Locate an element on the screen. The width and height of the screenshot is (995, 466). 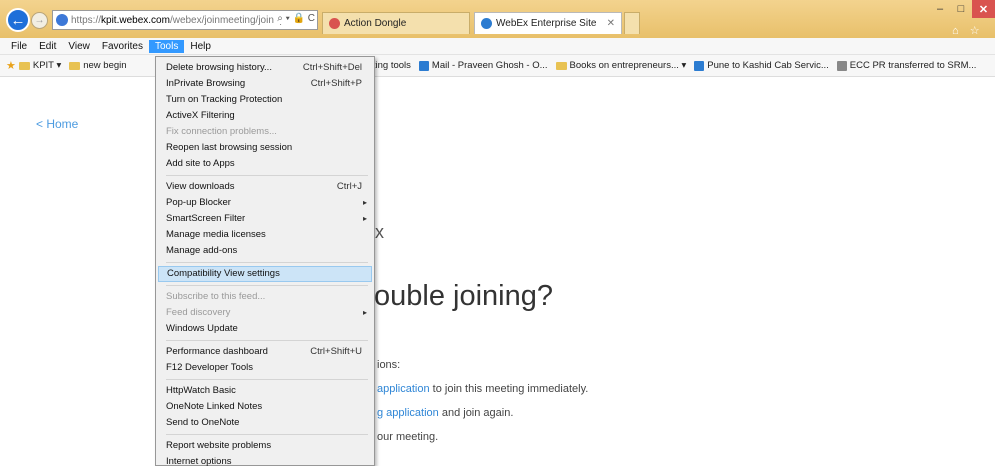
menu-item-label: Windows Update is located at coordinates (202, 328).